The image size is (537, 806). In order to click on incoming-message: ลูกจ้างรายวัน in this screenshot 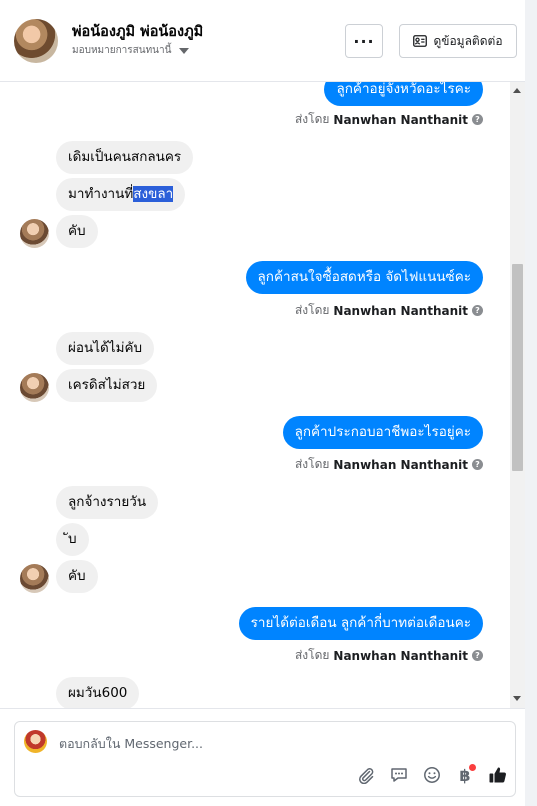, I will do `click(107, 502)`.